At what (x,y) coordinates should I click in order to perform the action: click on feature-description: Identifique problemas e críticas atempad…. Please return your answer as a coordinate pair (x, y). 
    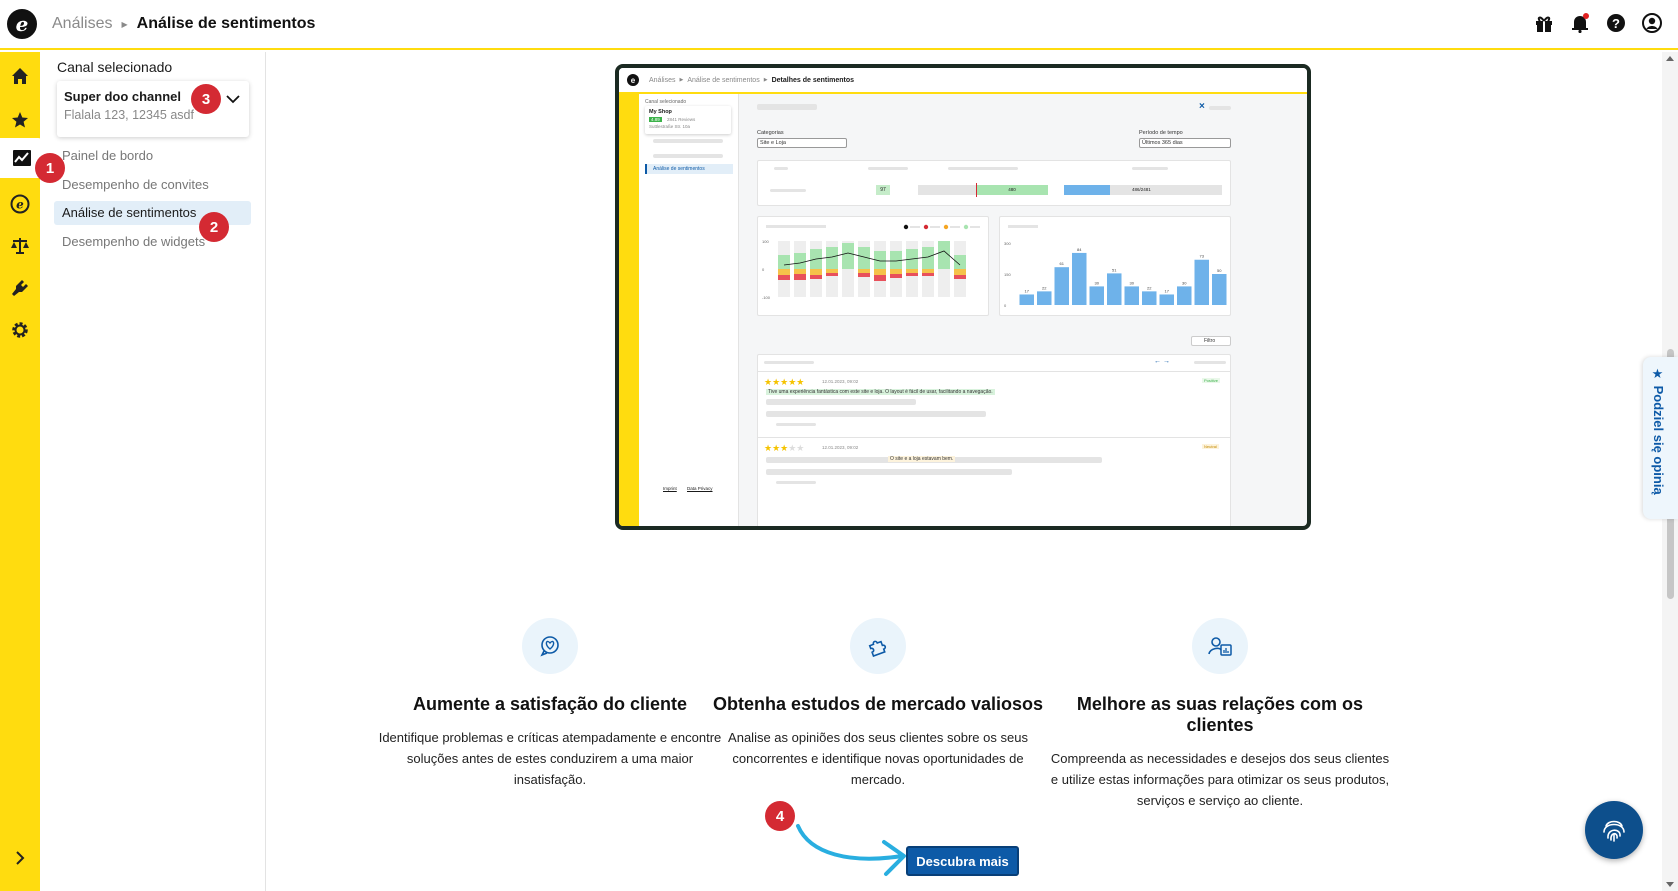
    Looking at the image, I should click on (550, 758).